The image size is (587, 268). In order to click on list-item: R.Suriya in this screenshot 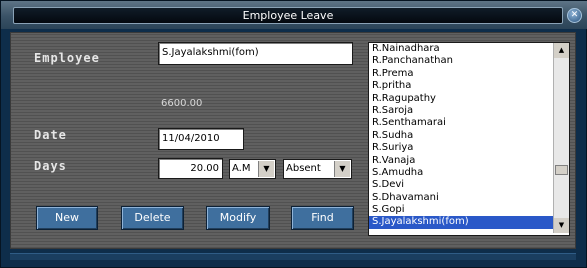, I will do `click(461, 148)`.